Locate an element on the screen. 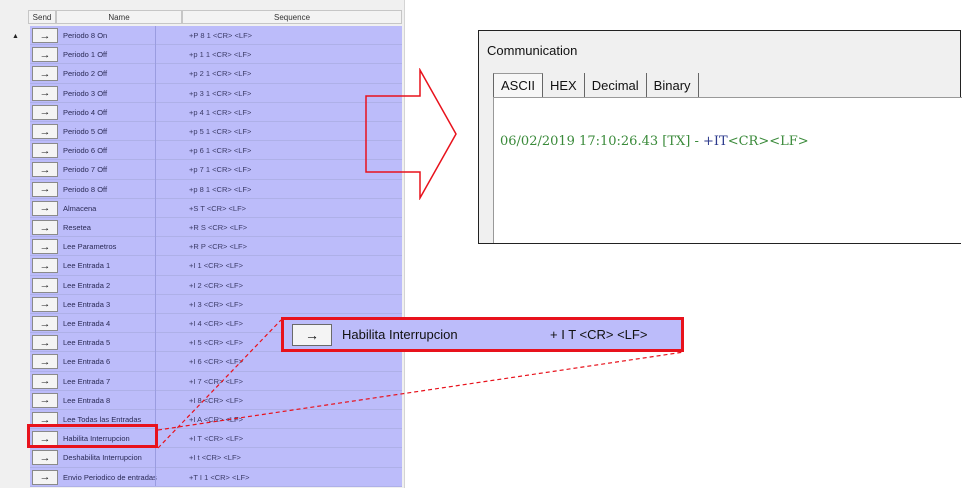  header-name: Name is located at coordinates (119, 17).